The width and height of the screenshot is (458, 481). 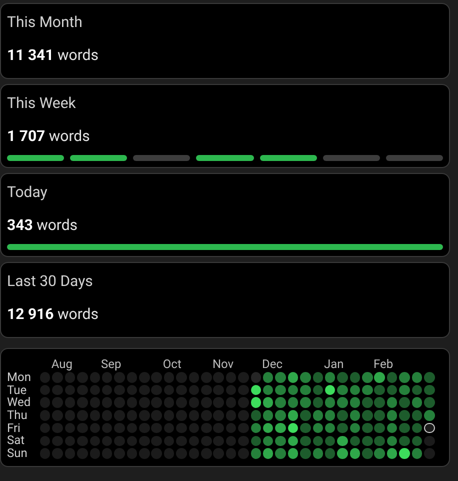 What do you see at coordinates (62, 364) in the screenshot?
I see `month-label: Aug` at bounding box center [62, 364].